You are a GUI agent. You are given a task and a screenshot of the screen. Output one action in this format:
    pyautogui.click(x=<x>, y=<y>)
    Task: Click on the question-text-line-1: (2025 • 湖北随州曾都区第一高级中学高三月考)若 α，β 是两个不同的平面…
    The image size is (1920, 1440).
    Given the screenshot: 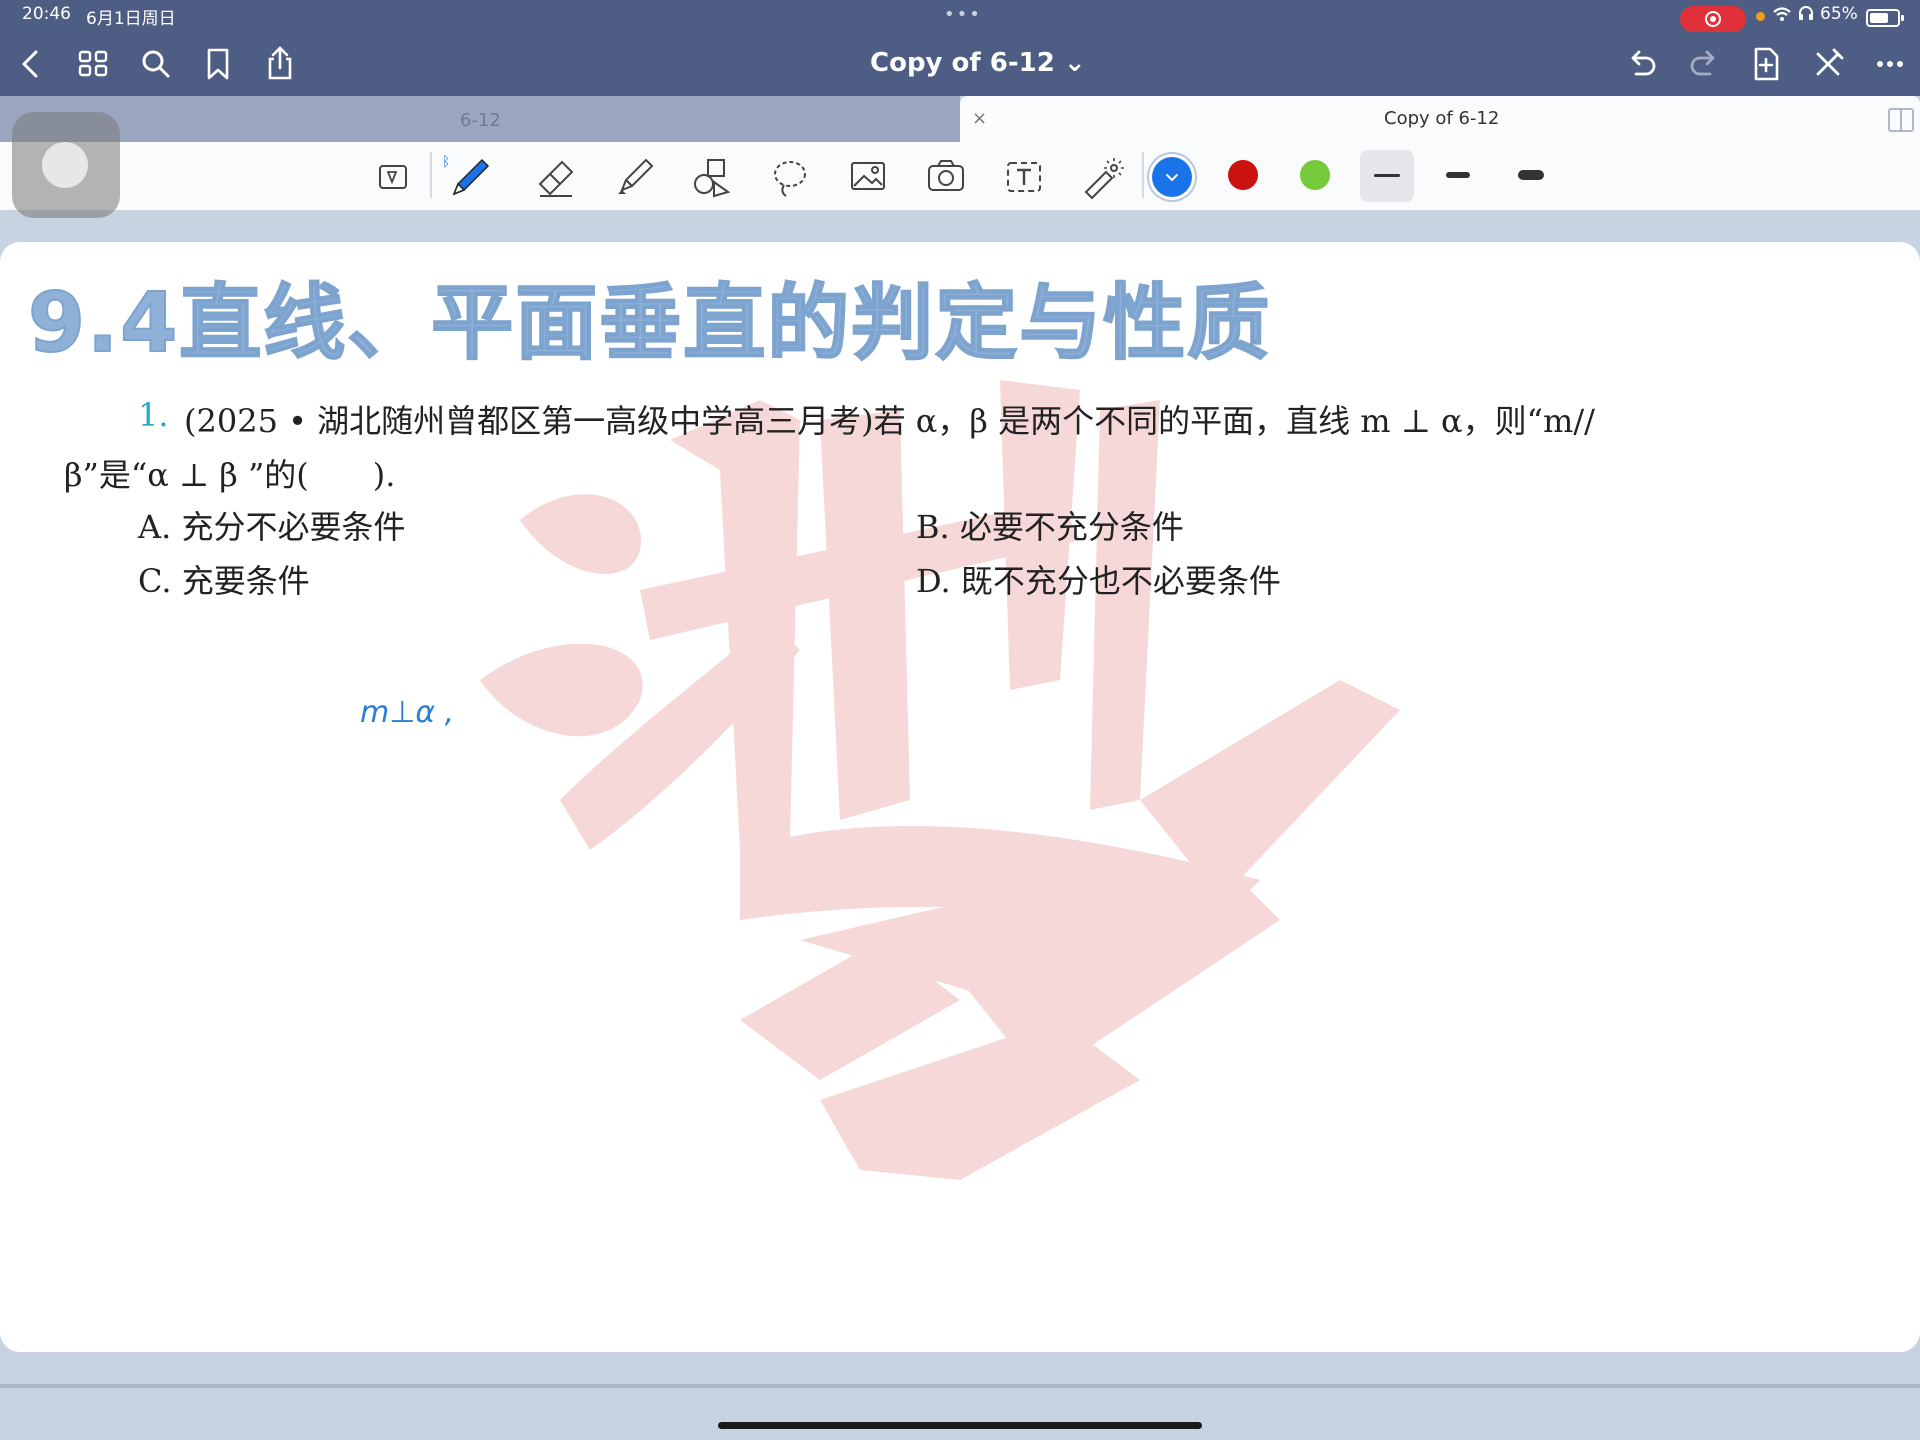 What is the action you would take?
    pyautogui.click(x=889, y=421)
    